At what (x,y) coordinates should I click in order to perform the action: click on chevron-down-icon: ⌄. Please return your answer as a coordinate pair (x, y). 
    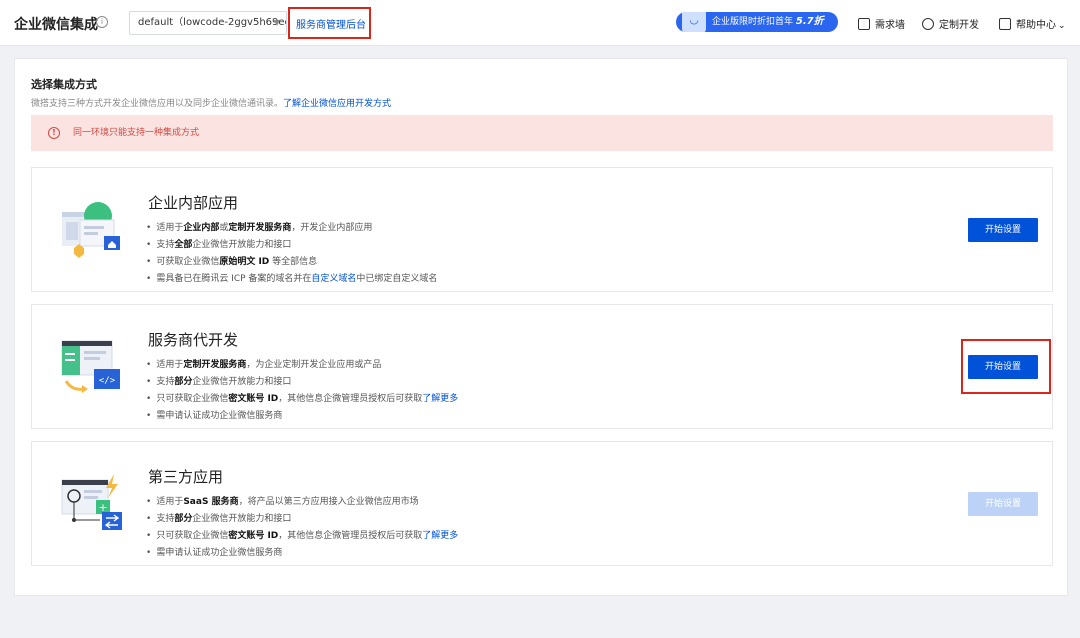
    Looking at the image, I should click on (1062, 26).